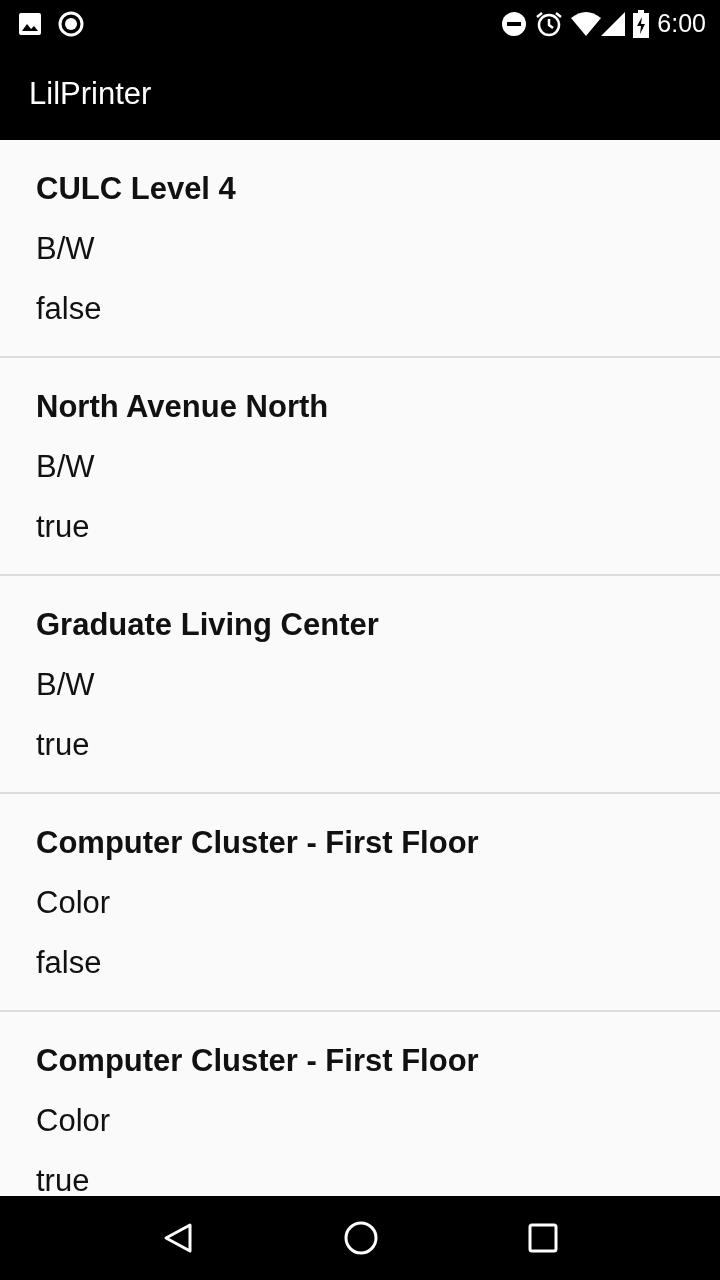  Describe the element at coordinates (90, 93) in the screenshot. I see `app-title: LilPrinter` at that location.